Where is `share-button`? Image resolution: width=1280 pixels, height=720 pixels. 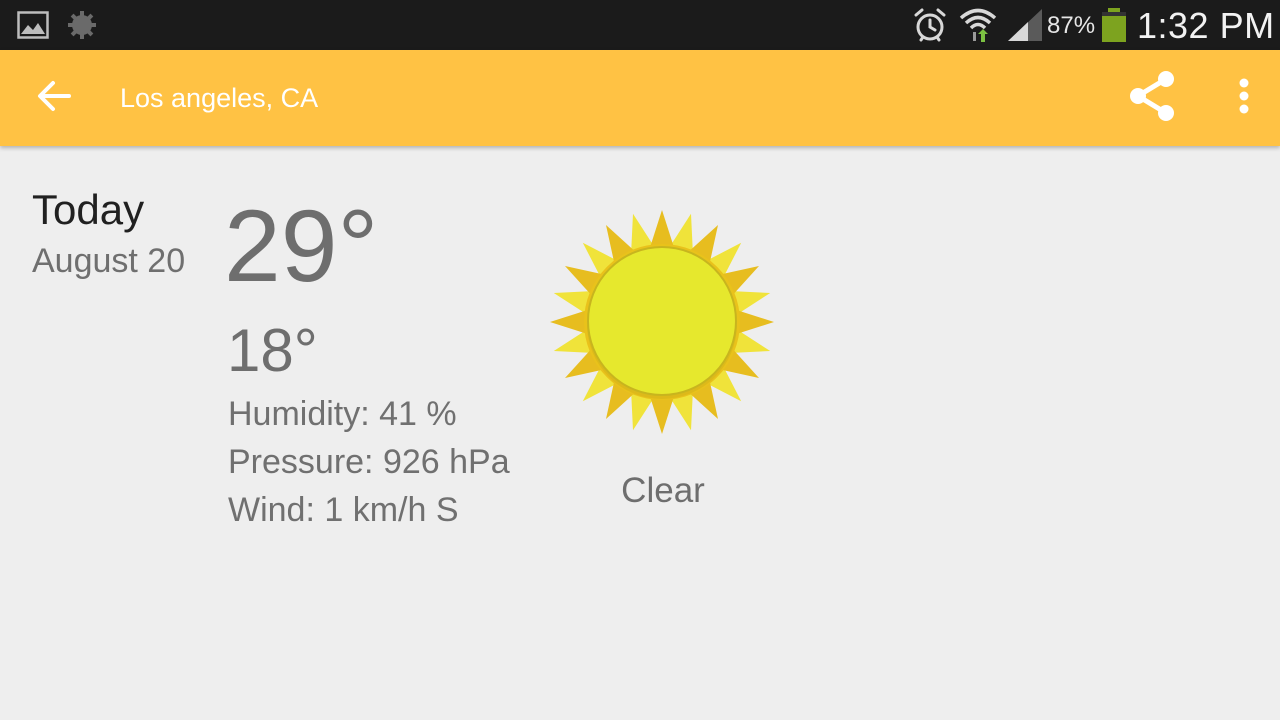 share-button is located at coordinates (1152, 98).